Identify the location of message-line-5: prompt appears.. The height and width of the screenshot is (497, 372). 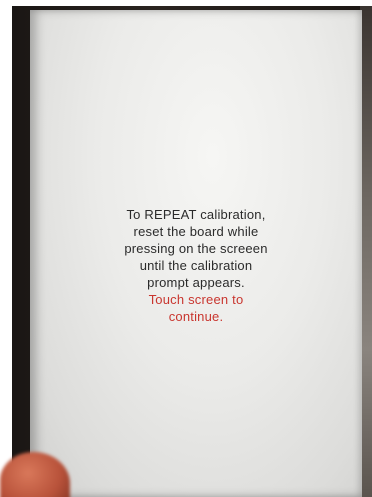
(196, 282).